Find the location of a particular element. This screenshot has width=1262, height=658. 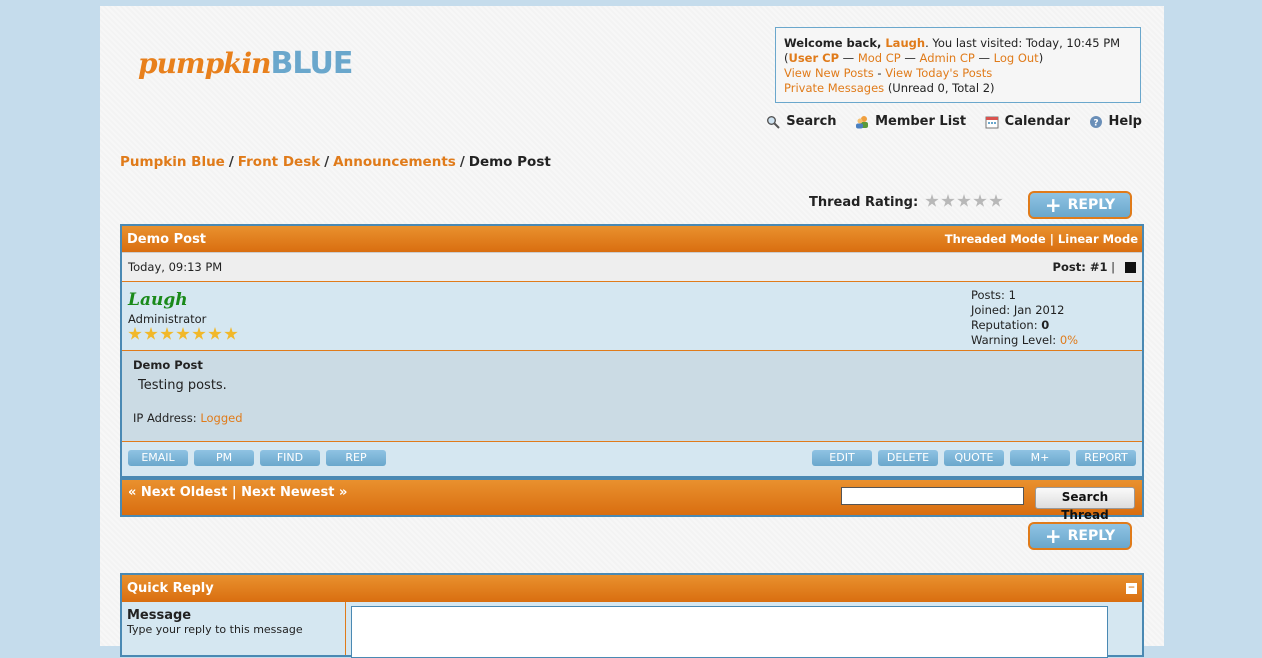

reputation-label: Reputation: is located at coordinates (1006, 325).